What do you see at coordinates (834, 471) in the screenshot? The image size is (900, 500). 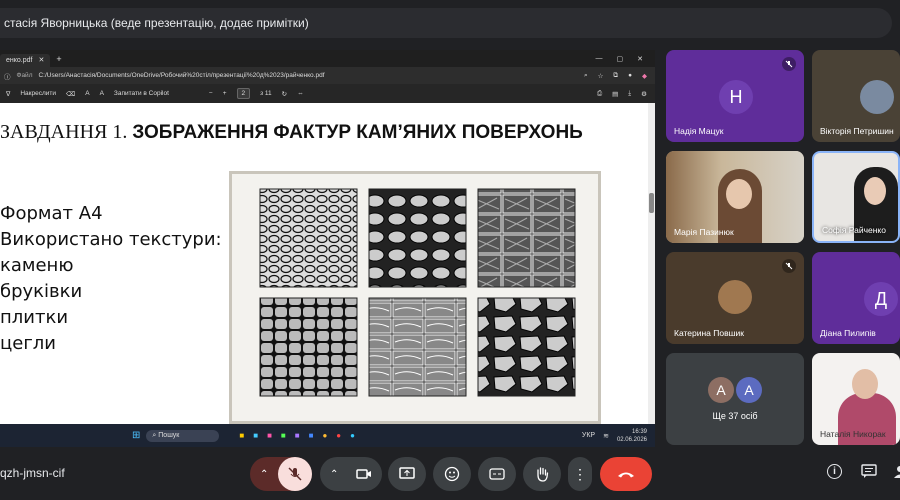 I see `meeting-details-icon: i` at bounding box center [834, 471].